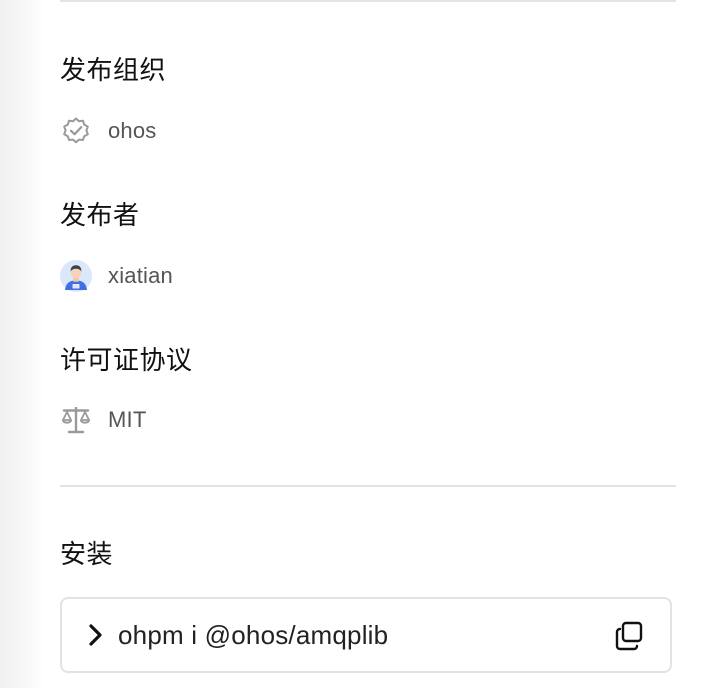  Describe the element at coordinates (22, 344) in the screenshot. I see `left-shadow-edge` at that location.